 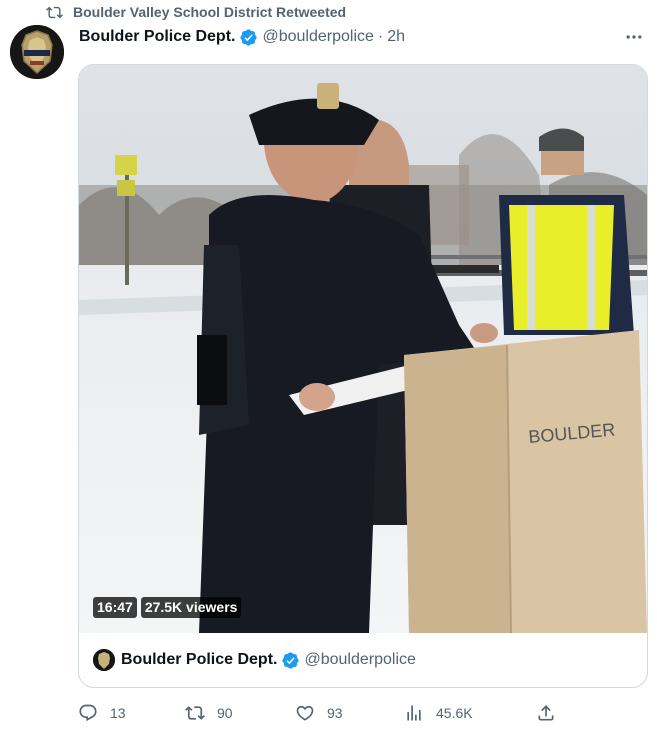 I want to click on card-author-row: Boulder Police Dept. @boulderpolice, so click(x=363, y=660).